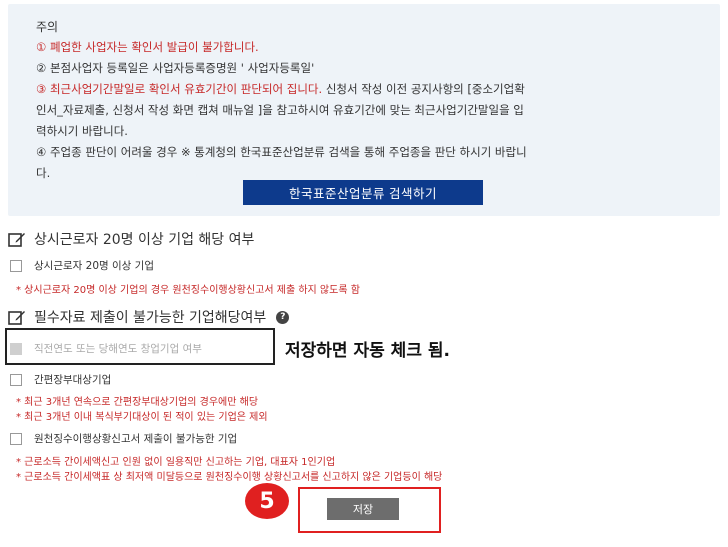 This screenshot has width=728, height=547. I want to click on simple-ledger-note-2: * 최근 3개년 이내 복식부기대상이 된 적이 있는 기업은 제외, so click(142, 417).